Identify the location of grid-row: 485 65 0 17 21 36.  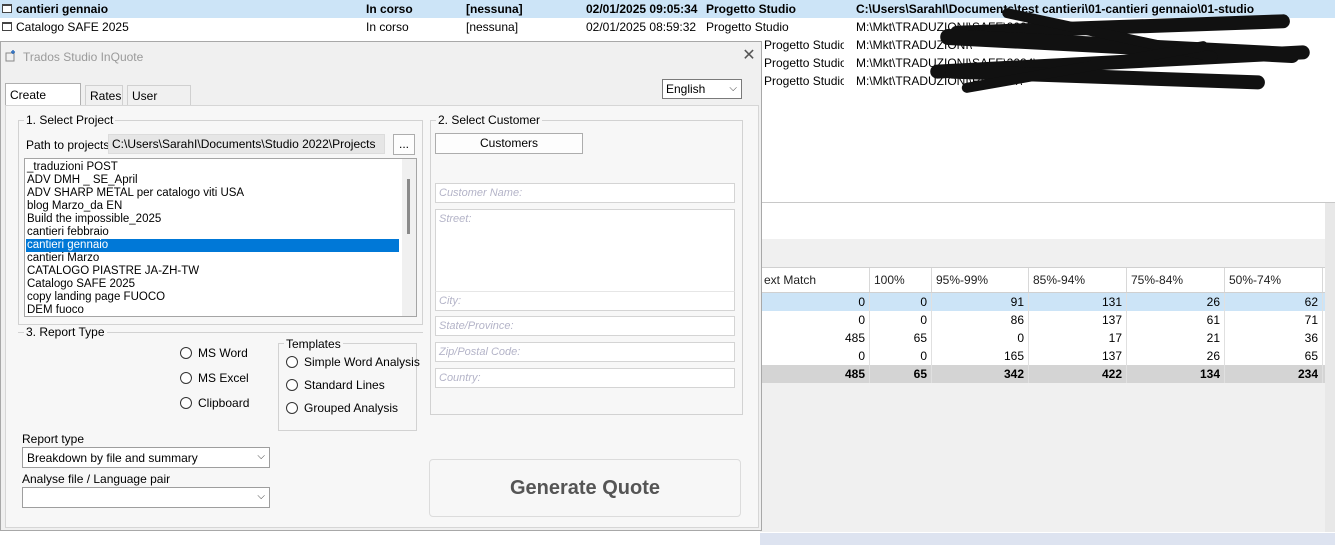
(1047, 338).